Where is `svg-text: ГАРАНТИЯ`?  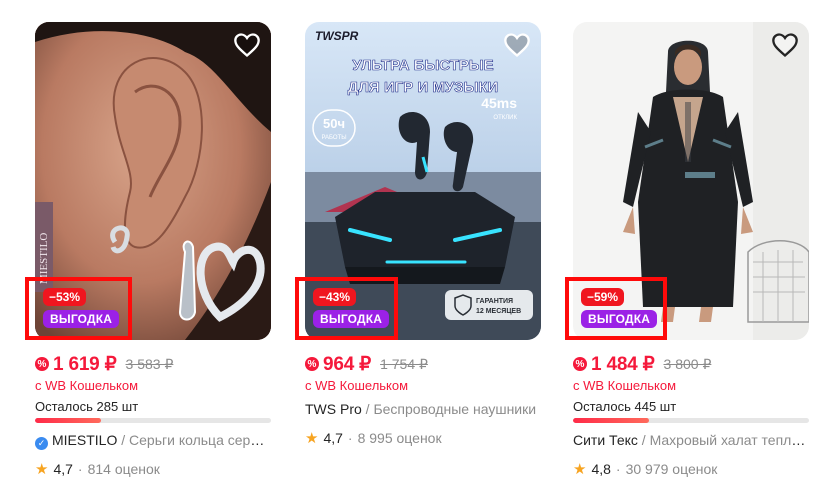
svg-text: ГАРАНТИЯ is located at coordinates (494, 301).